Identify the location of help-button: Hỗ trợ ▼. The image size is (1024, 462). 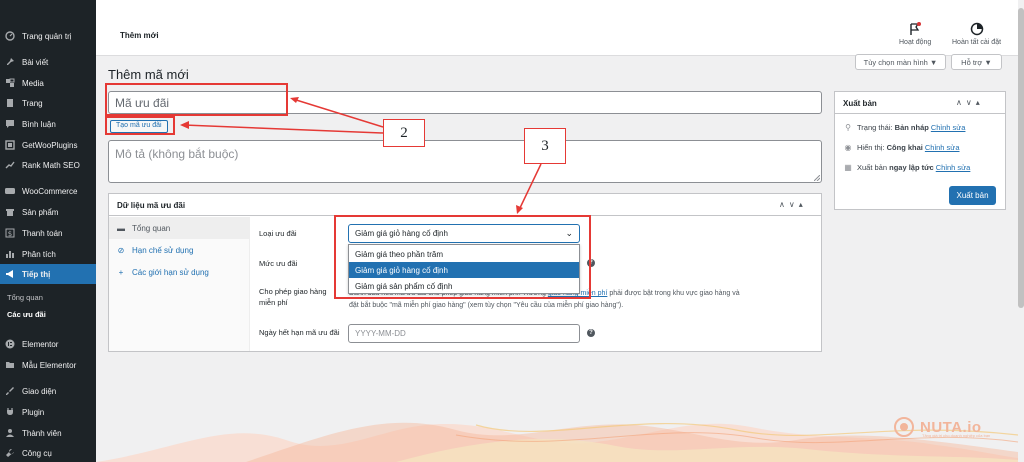
(976, 62).